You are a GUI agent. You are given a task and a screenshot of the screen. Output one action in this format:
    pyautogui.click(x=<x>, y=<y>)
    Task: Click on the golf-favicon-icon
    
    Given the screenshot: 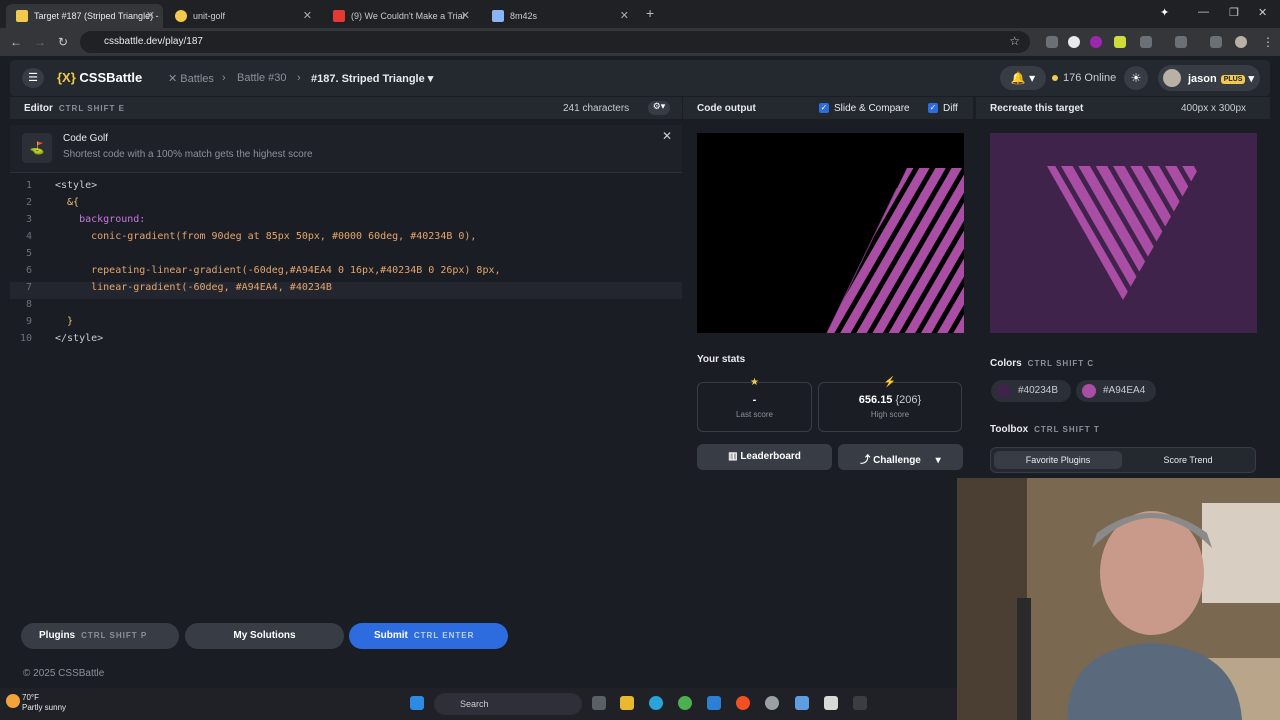 What is the action you would take?
    pyautogui.click(x=181, y=16)
    